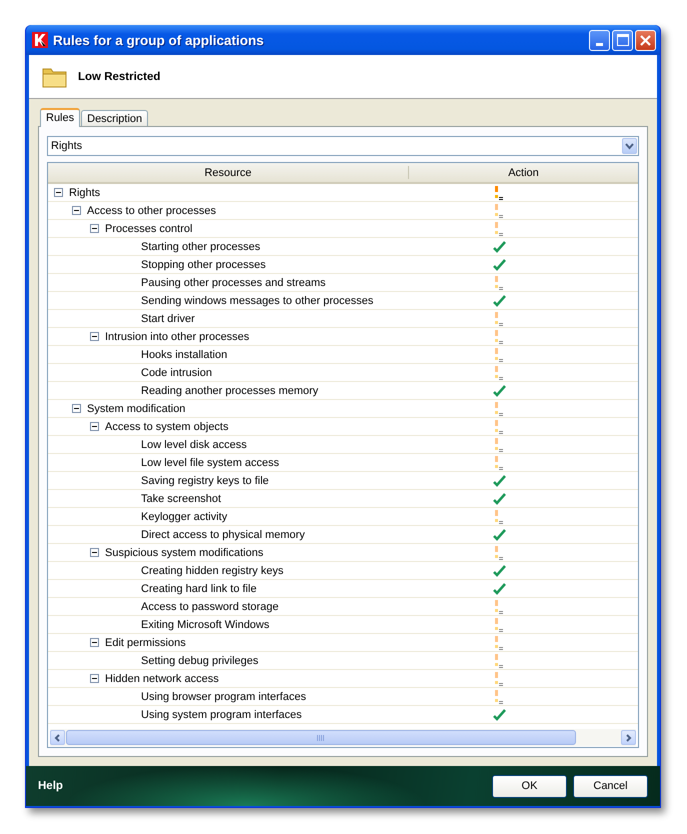 Image resolution: width=687 pixels, height=834 pixels. Describe the element at coordinates (159, 40) in the screenshot. I see `window-title: Rules for a group of applications` at that location.